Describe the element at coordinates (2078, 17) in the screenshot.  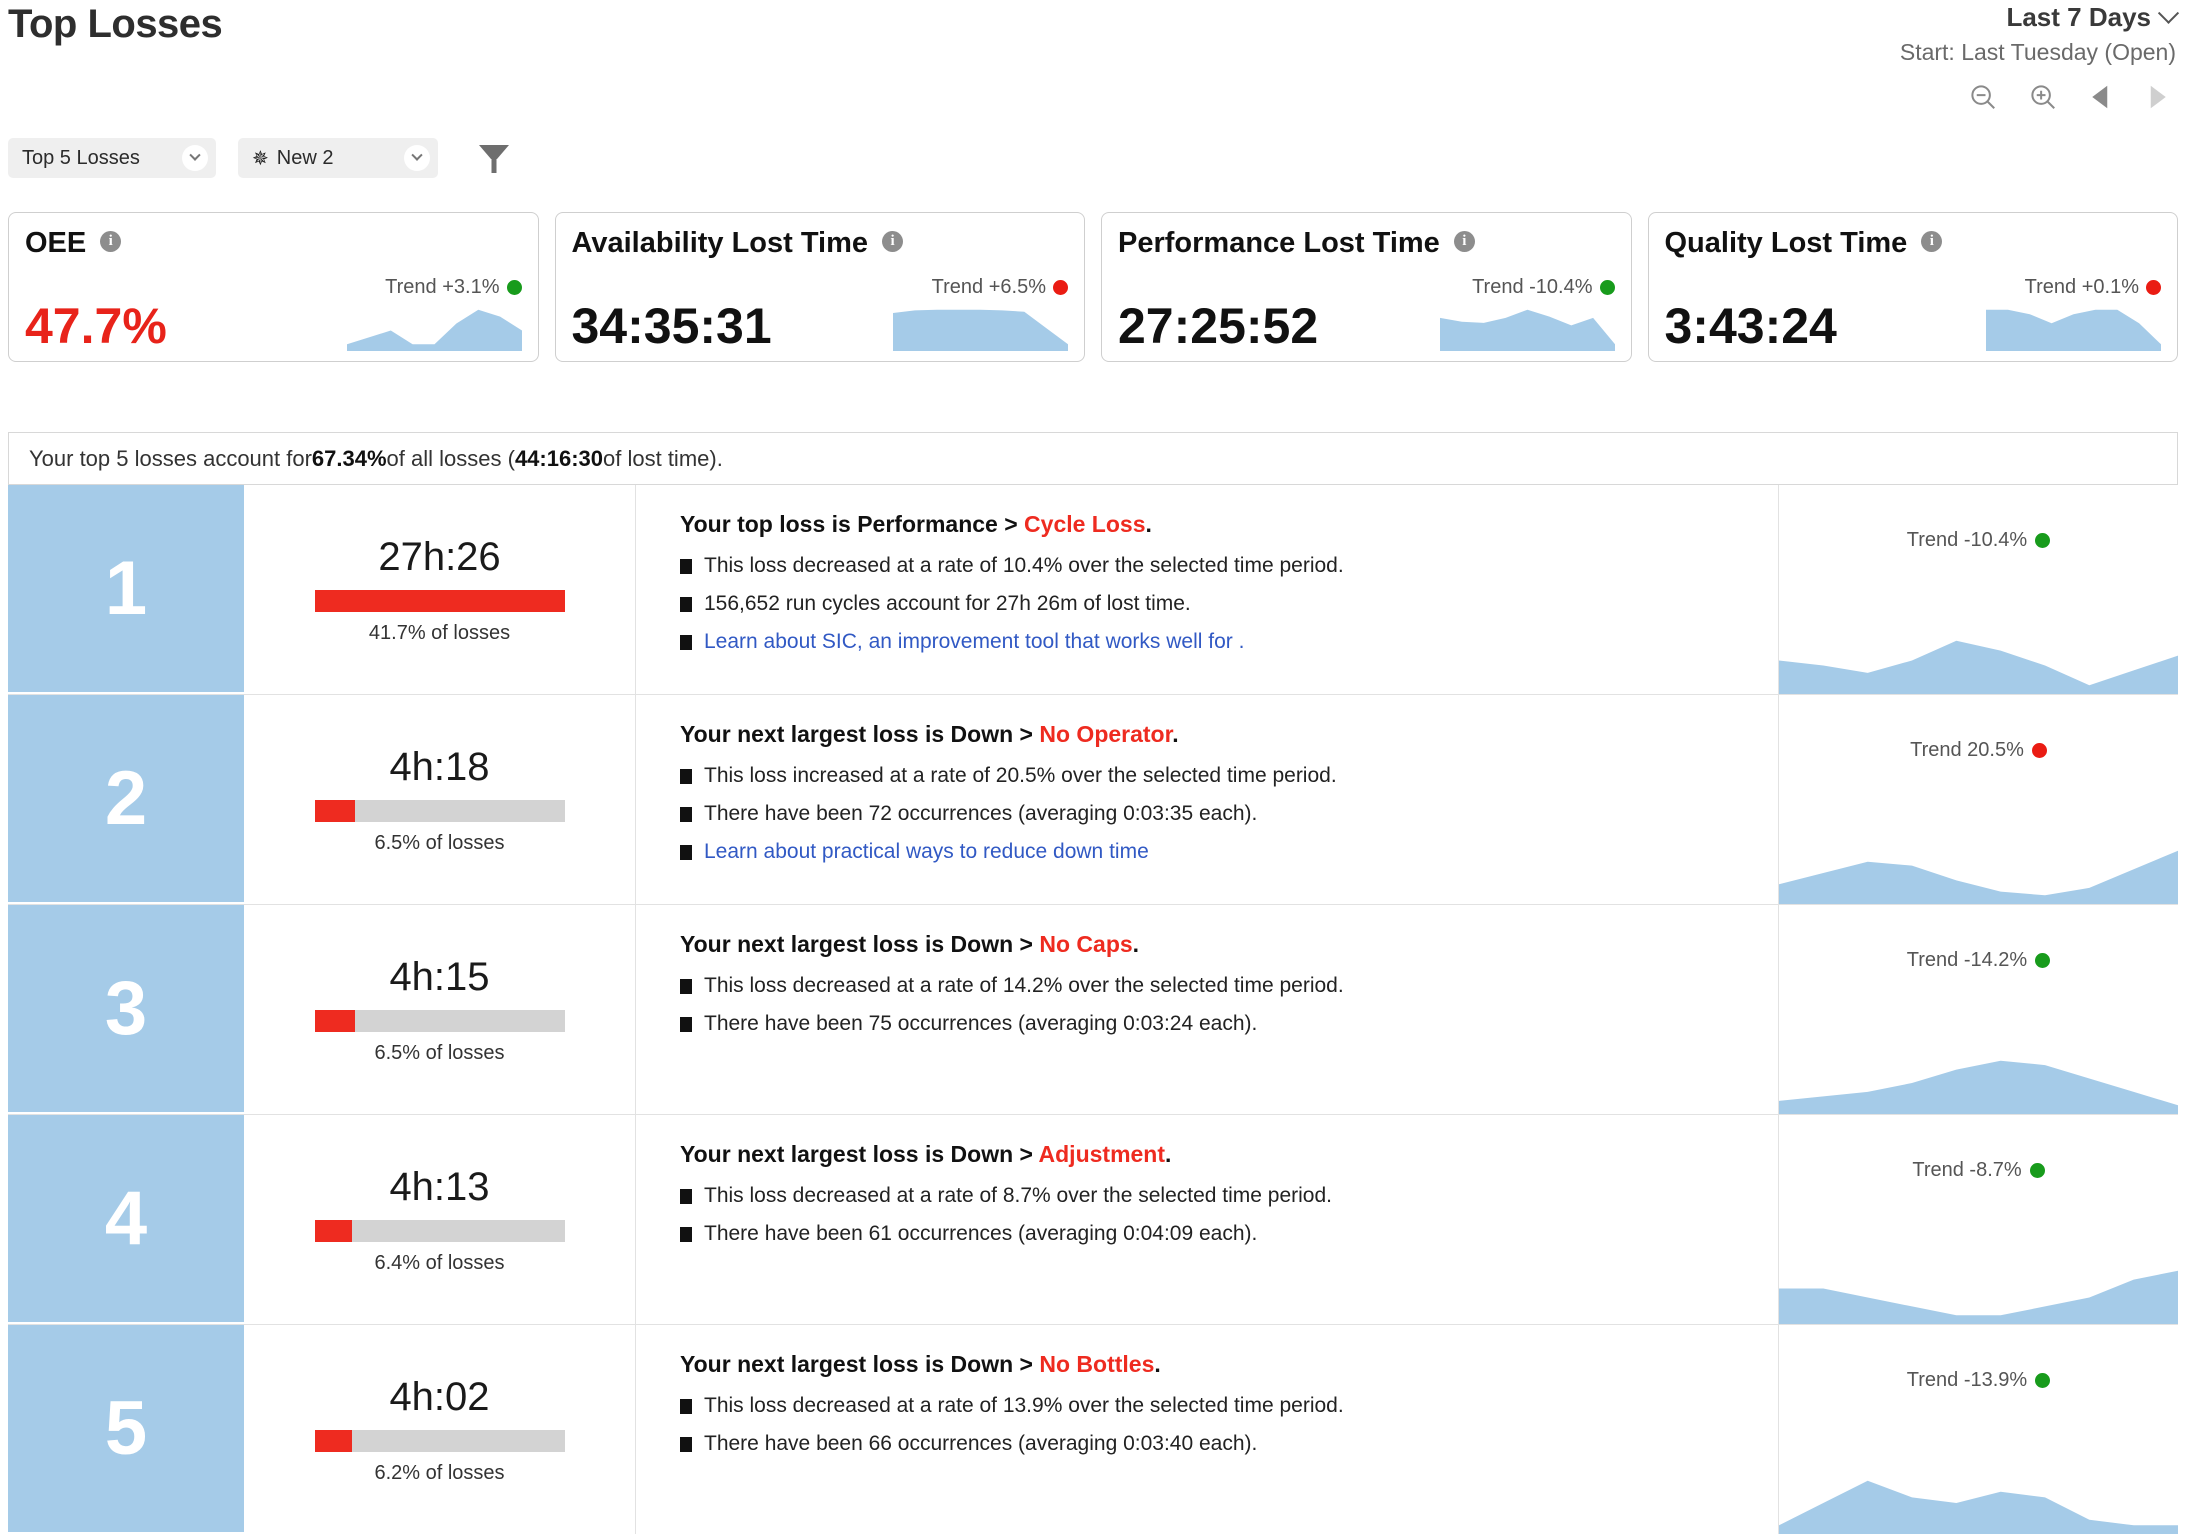
I see `date-range-label: Last 7 Days` at that location.